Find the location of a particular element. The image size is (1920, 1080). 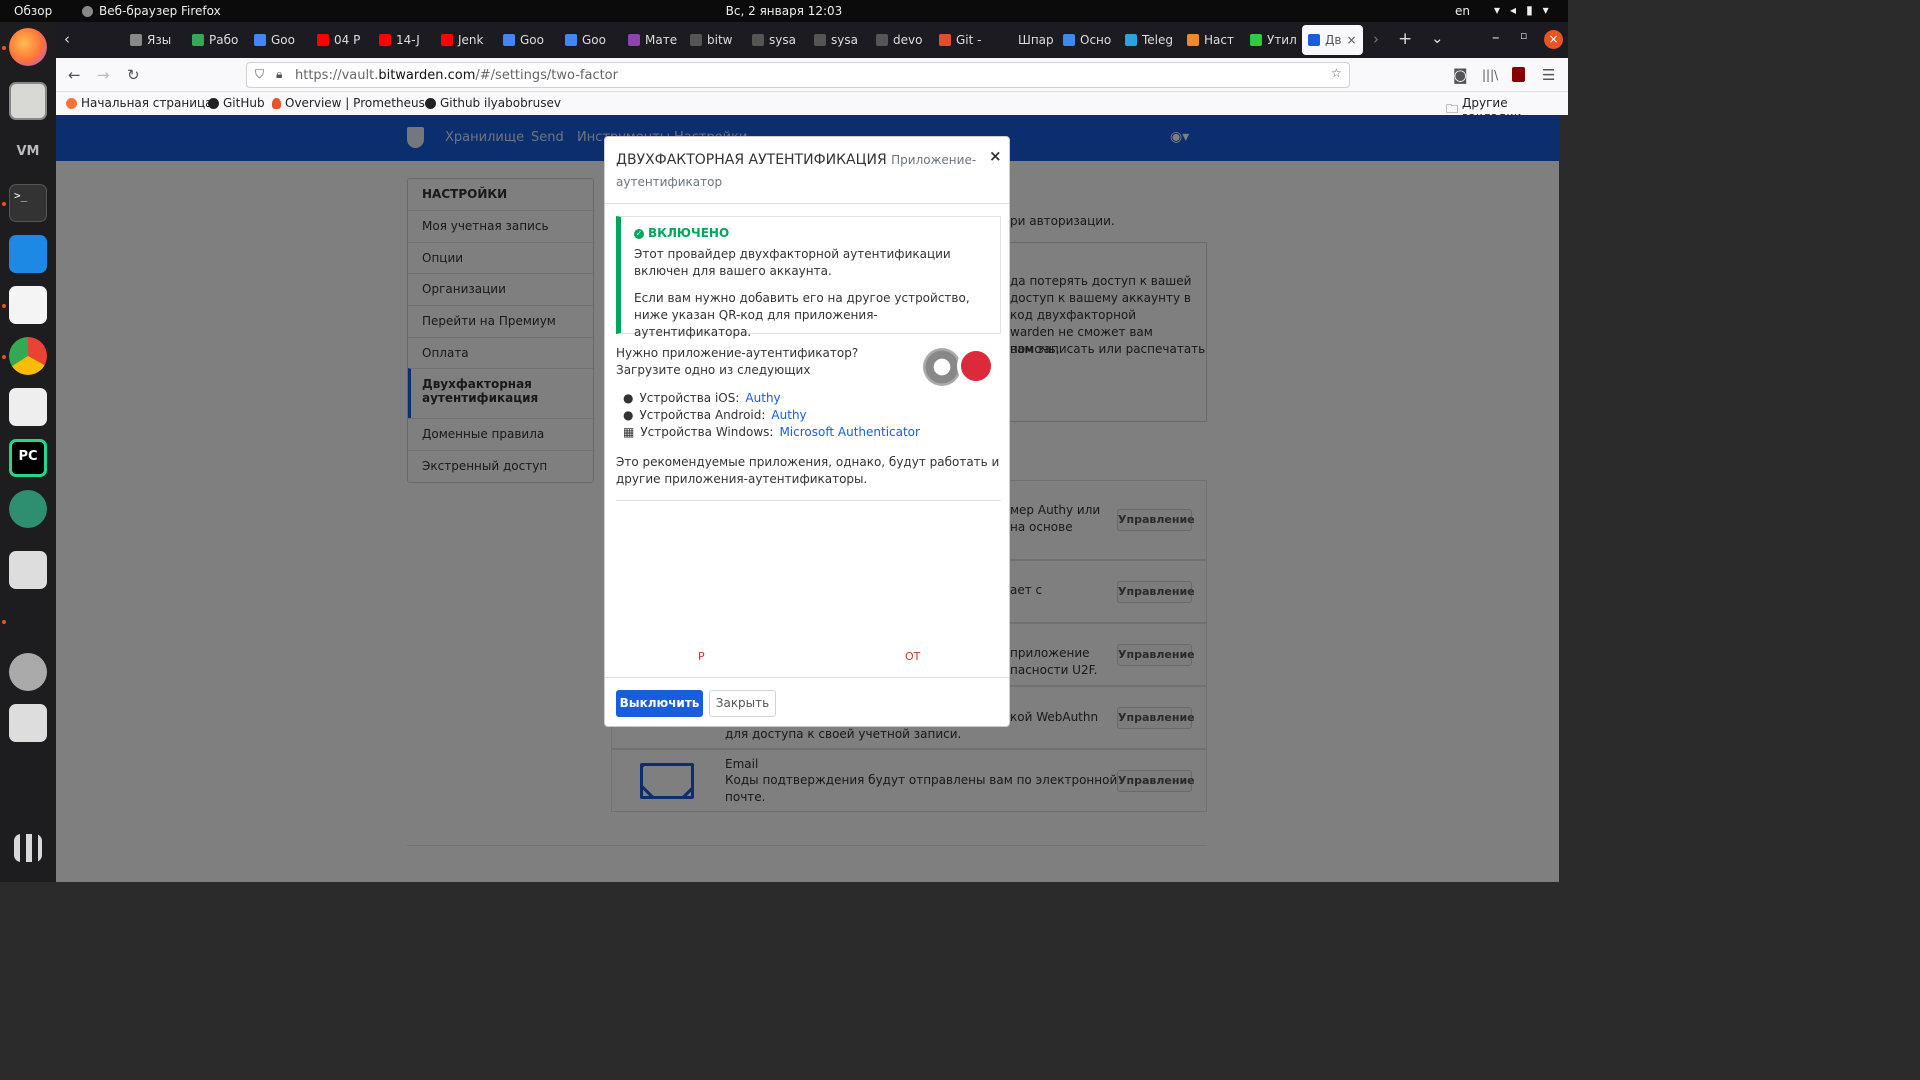

terminal-launcher: >_ is located at coordinates (28, 203).